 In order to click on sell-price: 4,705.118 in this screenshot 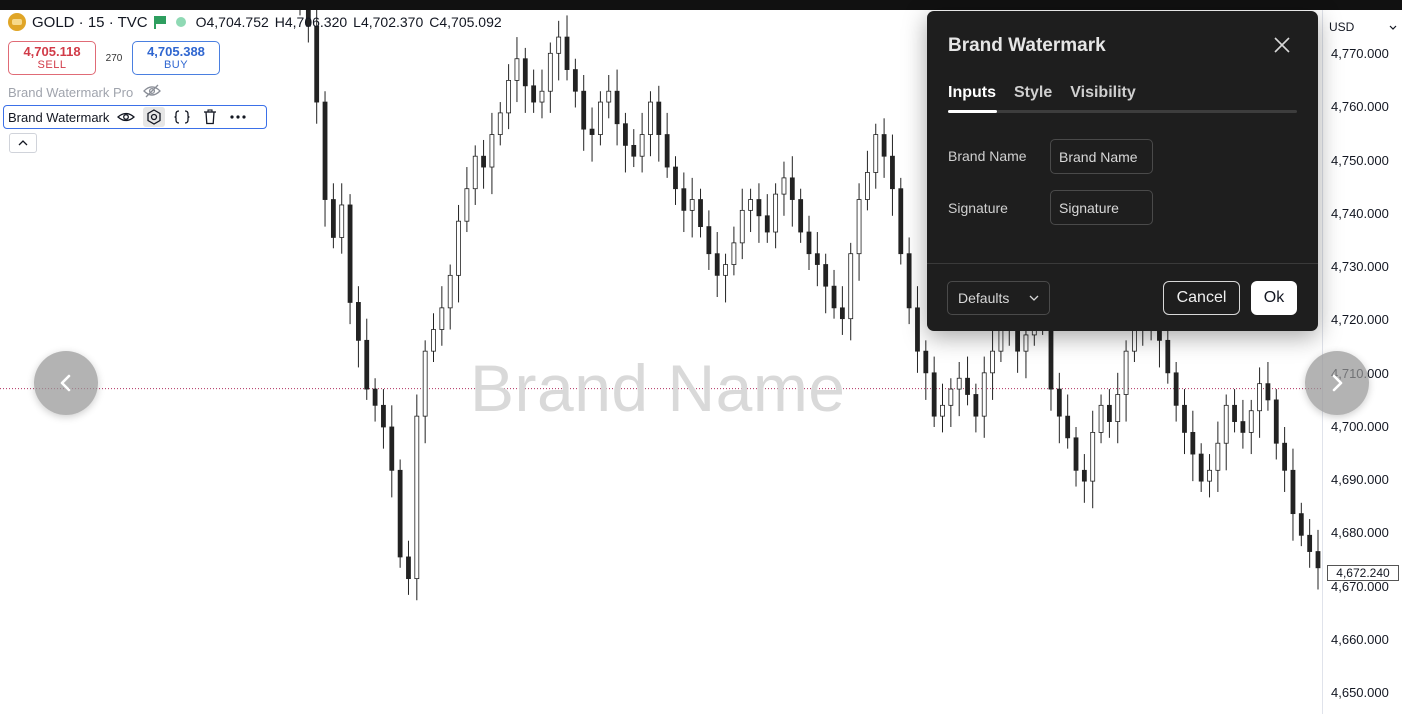, I will do `click(52, 51)`.